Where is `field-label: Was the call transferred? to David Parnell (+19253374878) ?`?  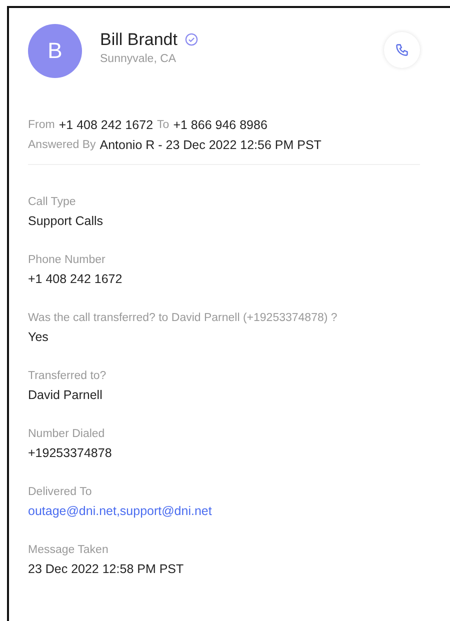
field-label: Was the call transferred? to David Parnell (+19253374878) ? is located at coordinates (183, 318).